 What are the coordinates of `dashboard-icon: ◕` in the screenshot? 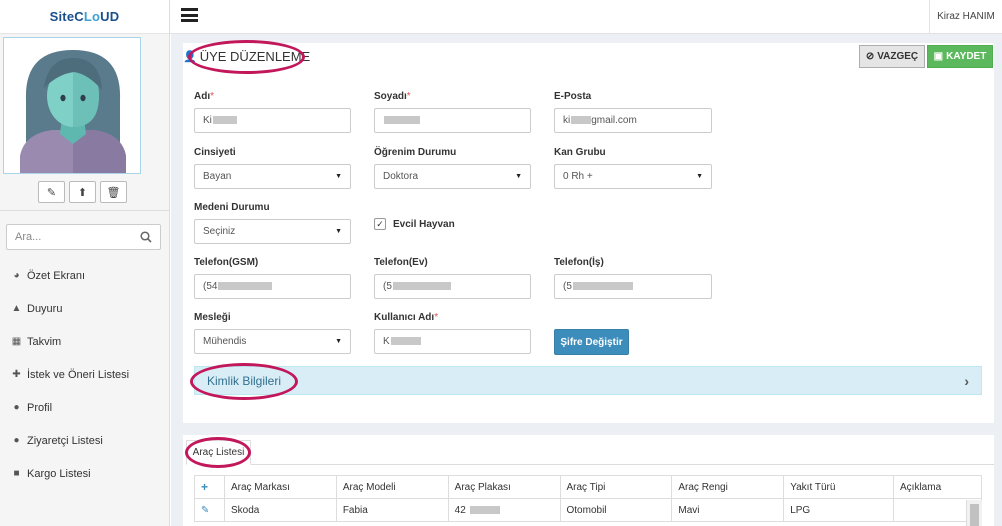 It's located at (16, 275).